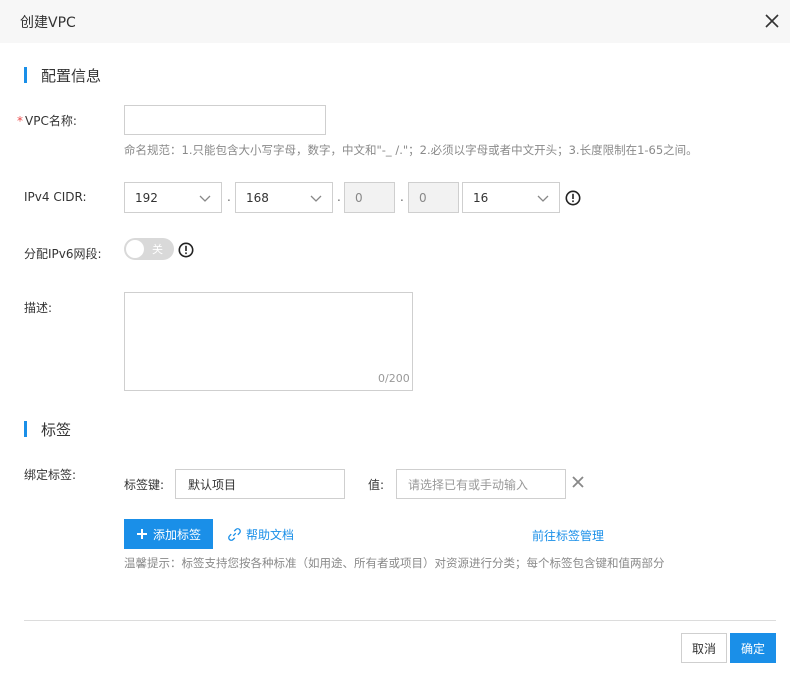 The height and width of the screenshot is (673, 790). What do you see at coordinates (234, 534) in the screenshot?
I see `link-icon` at bounding box center [234, 534].